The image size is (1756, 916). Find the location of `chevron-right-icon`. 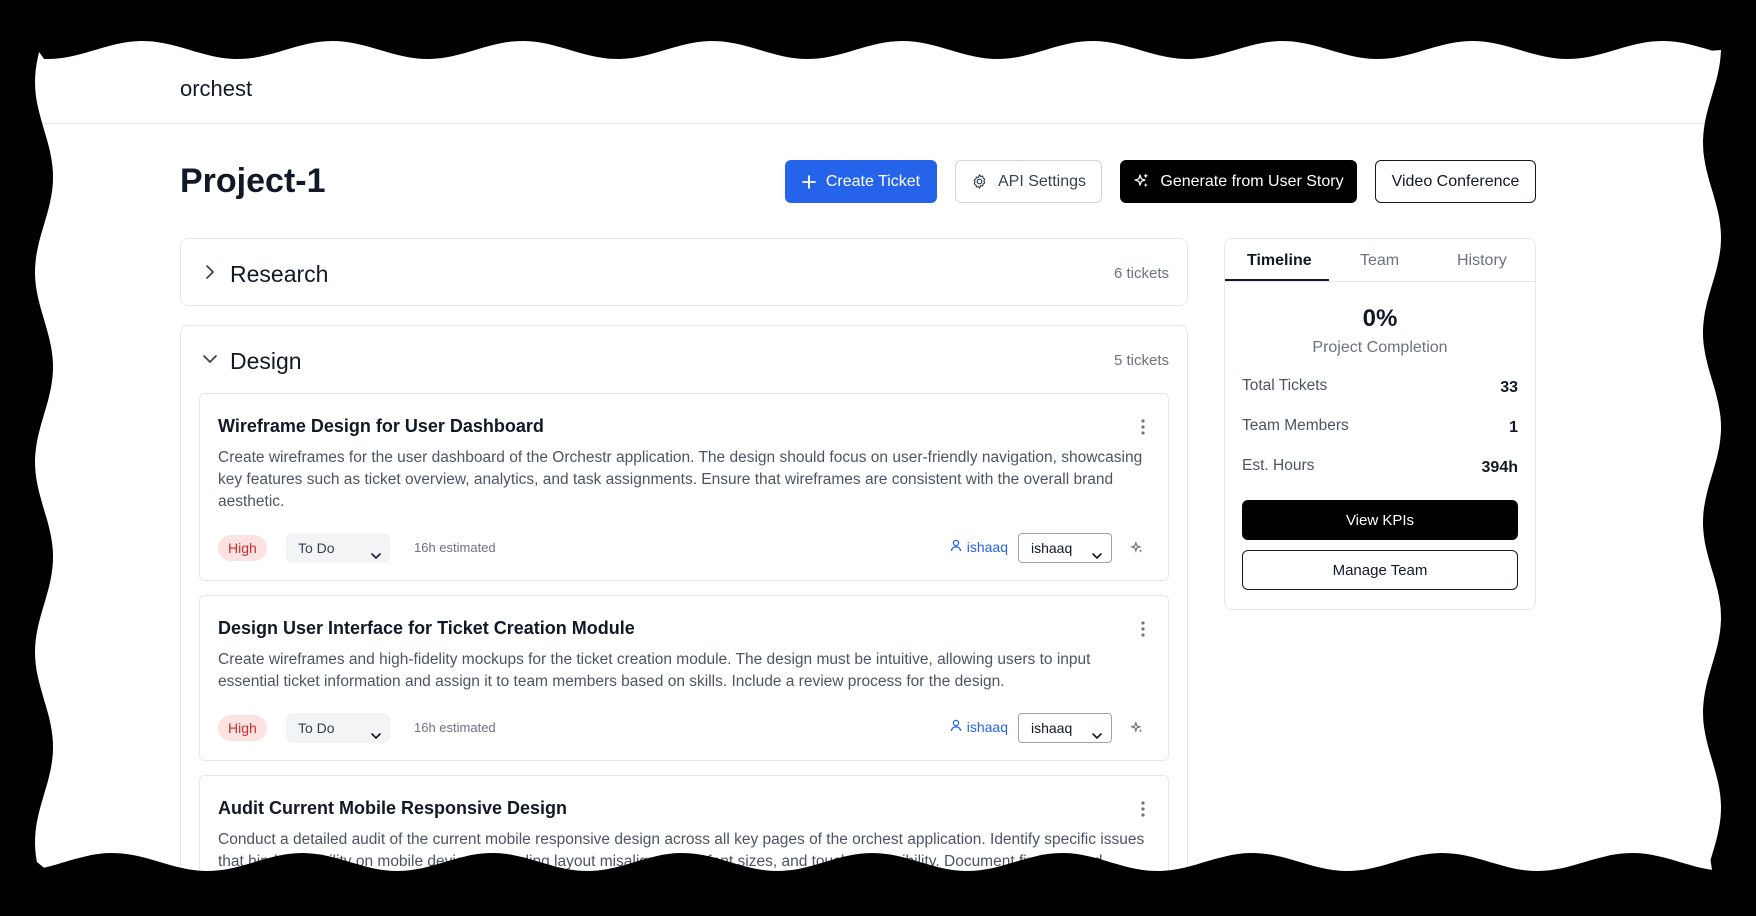

chevron-right-icon is located at coordinates (210, 272).